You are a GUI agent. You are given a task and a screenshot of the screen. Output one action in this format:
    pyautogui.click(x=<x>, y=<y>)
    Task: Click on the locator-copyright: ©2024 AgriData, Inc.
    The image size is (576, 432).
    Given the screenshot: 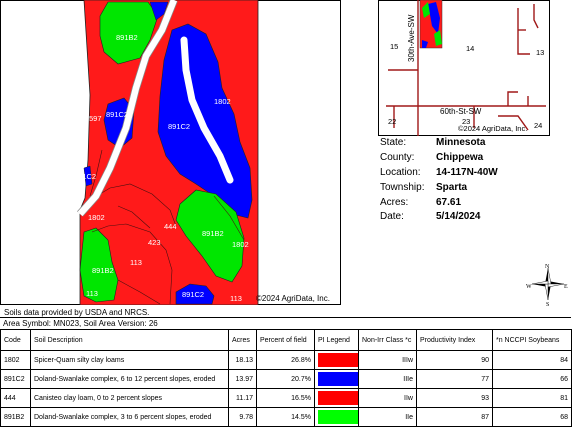 What is the action you would take?
    pyautogui.click(x=492, y=128)
    